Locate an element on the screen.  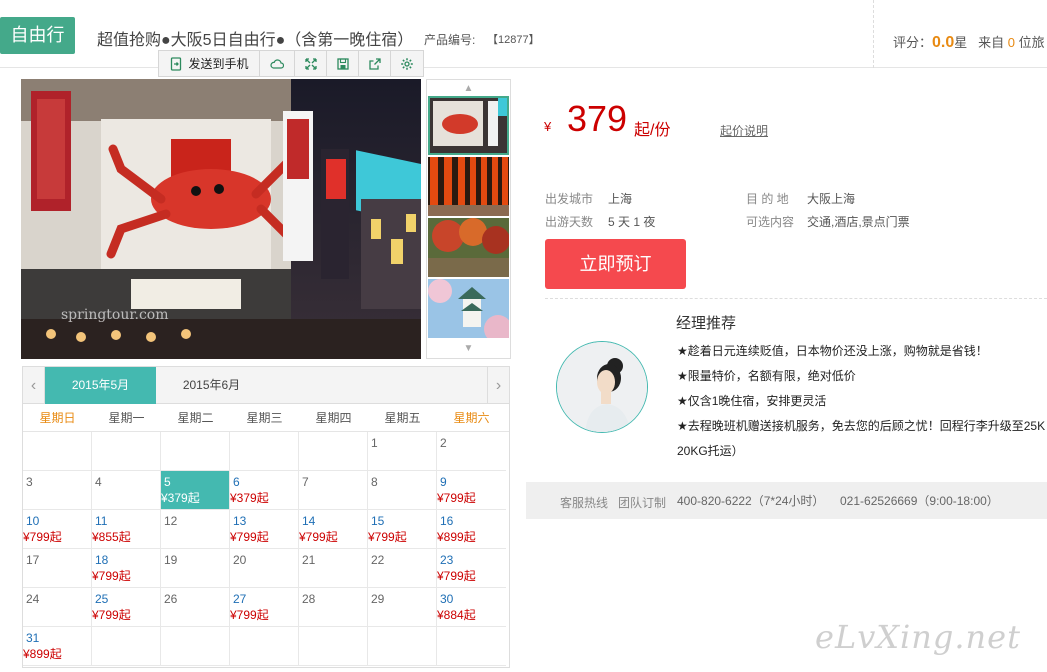
day-number: 21 is located at coordinates (309, 560).